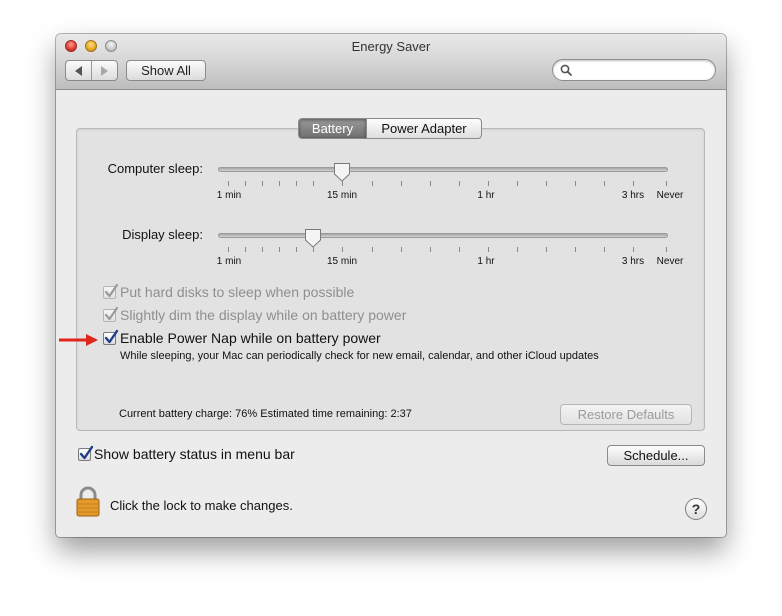 The width and height of the screenshot is (782, 616). What do you see at coordinates (237, 292) in the screenshot?
I see `hard-disks-label: Put hard disks to sleep when possible` at bounding box center [237, 292].